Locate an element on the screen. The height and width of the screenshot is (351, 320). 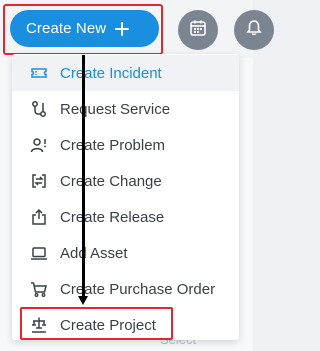
menu-item-label: Add Asset is located at coordinates (94, 253).